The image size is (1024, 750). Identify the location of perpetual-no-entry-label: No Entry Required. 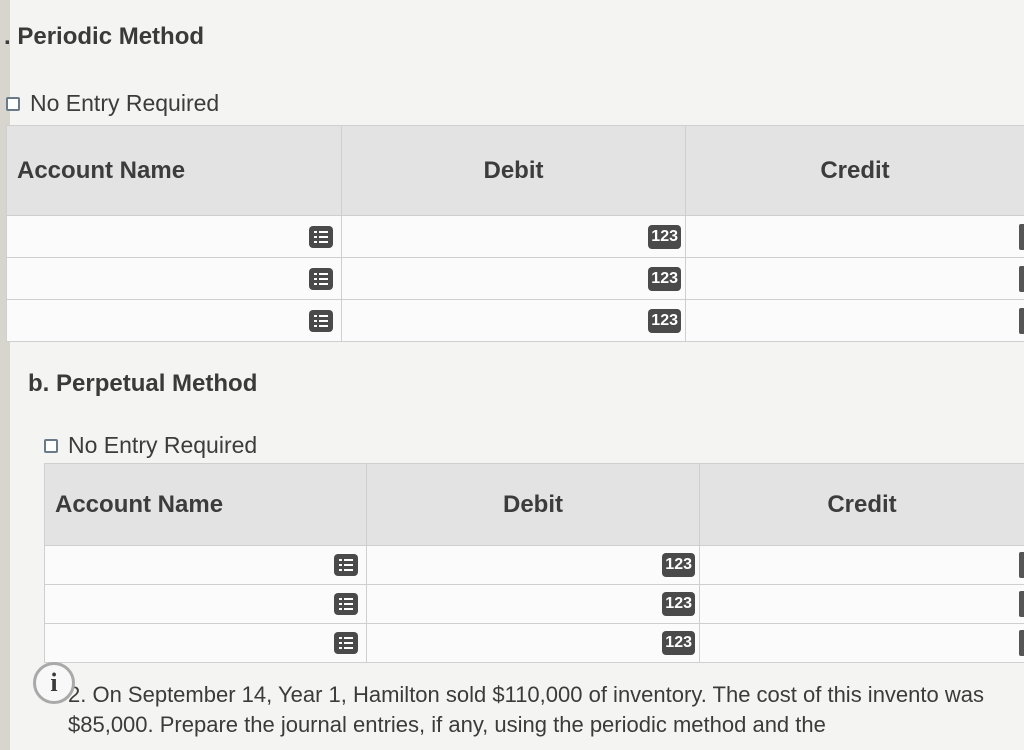
(163, 445).